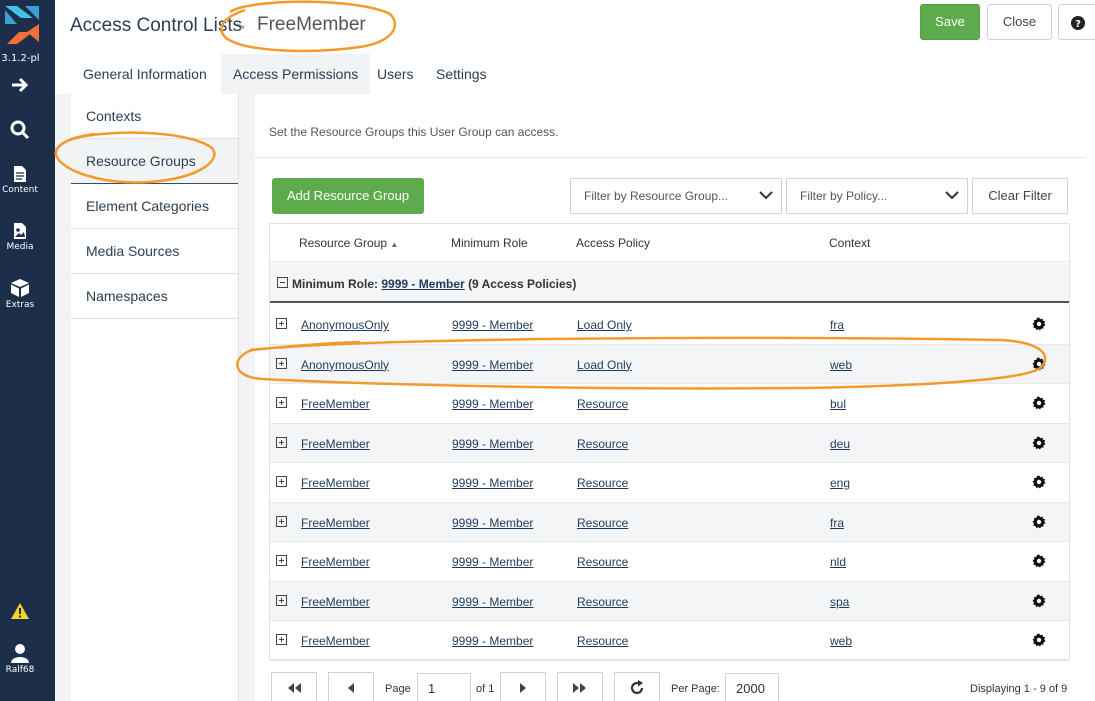 This screenshot has height=701, width=1095. I want to click on modx-logo, so click(21, 24).